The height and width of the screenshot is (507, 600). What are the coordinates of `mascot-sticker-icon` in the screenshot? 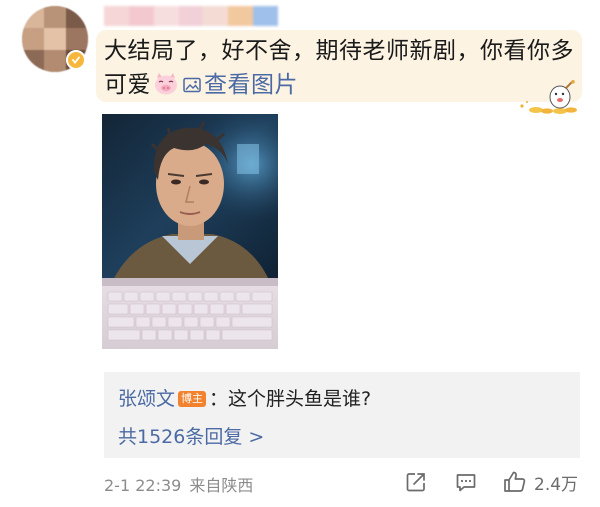 It's located at (552, 98).